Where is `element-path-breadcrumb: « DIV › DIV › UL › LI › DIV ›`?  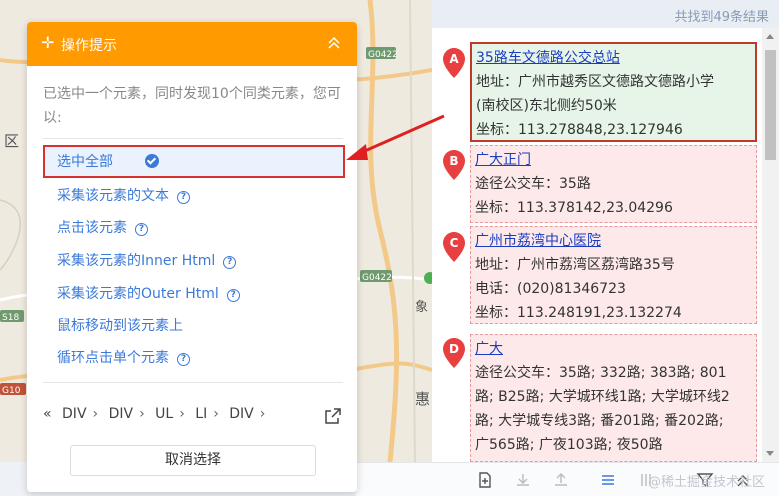
element-path-breadcrumb: « DIV › DIV › UL › LI › DIV › is located at coordinates (157, 414).